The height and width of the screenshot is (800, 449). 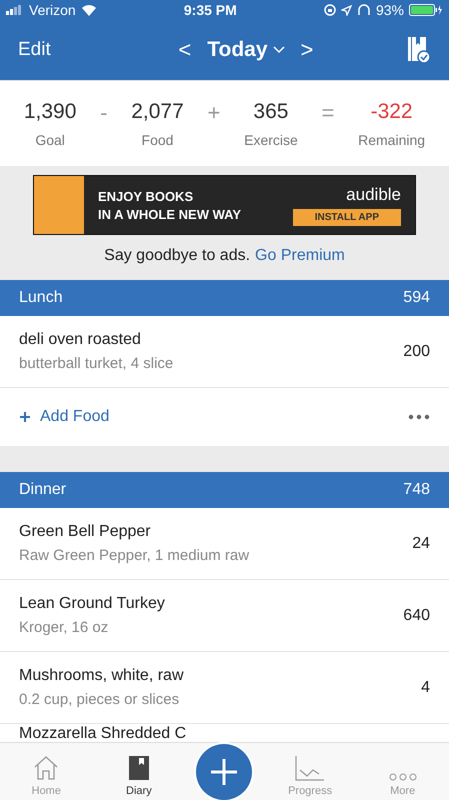 I want to click on food-name: deli oven roasted, so click(x=80, y=340).